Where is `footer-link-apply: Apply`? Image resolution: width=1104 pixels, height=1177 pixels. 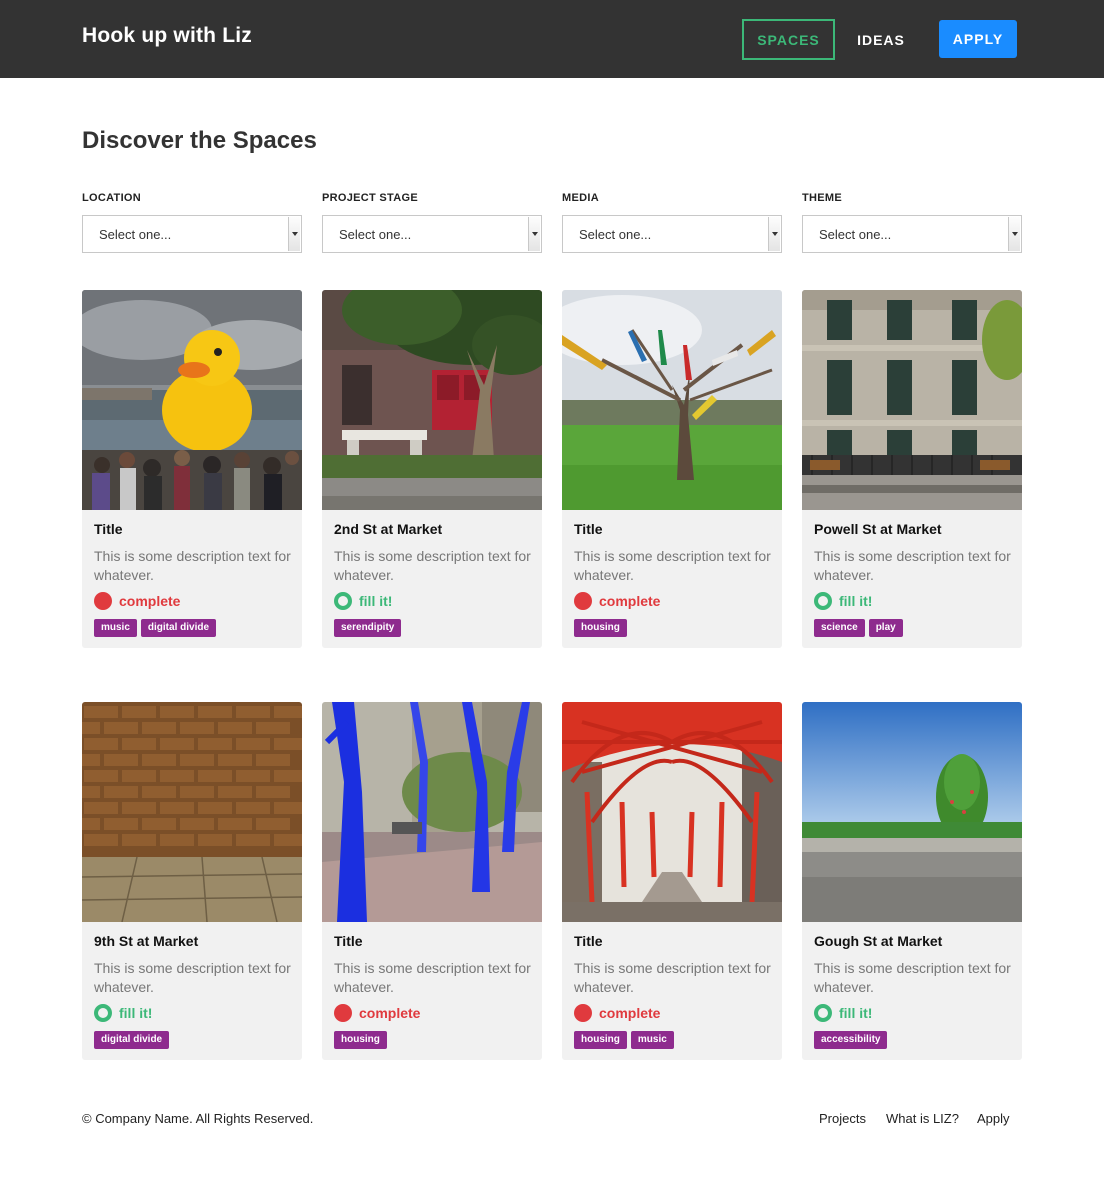
footer-link-apply: Apply is located at coordinates (993, 1118).